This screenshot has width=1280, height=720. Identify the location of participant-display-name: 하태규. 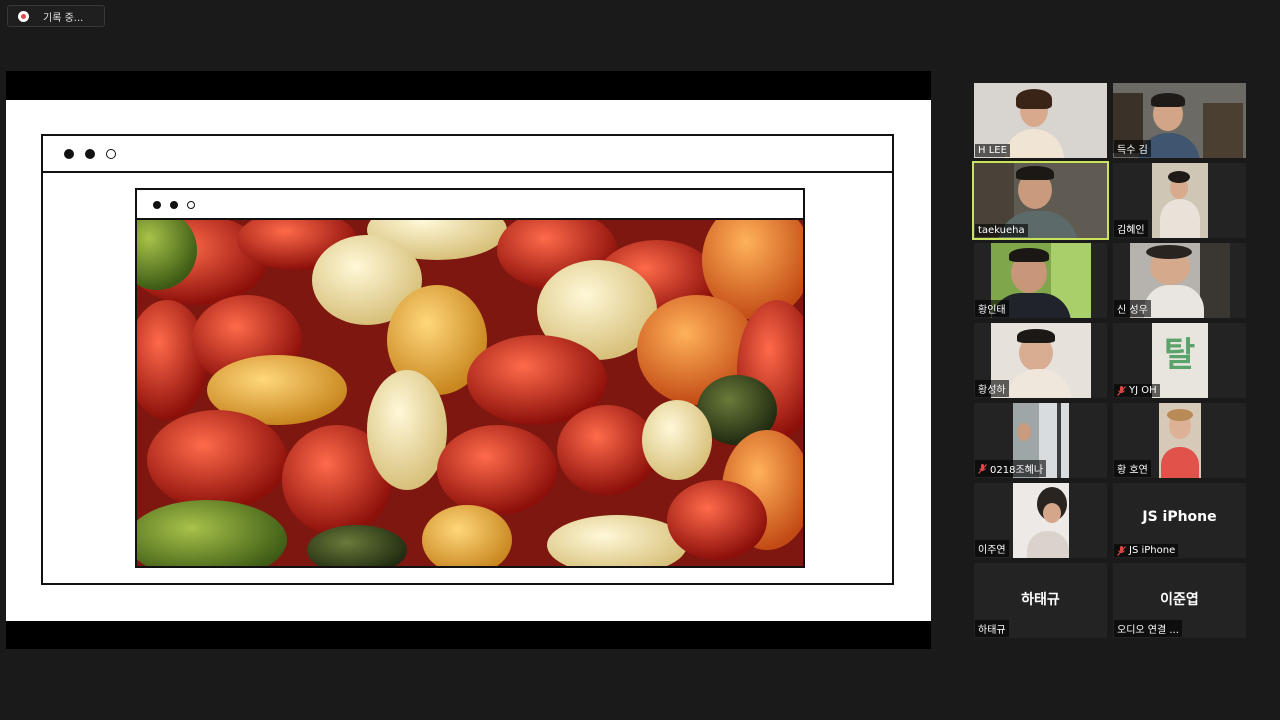
(1040, 600).